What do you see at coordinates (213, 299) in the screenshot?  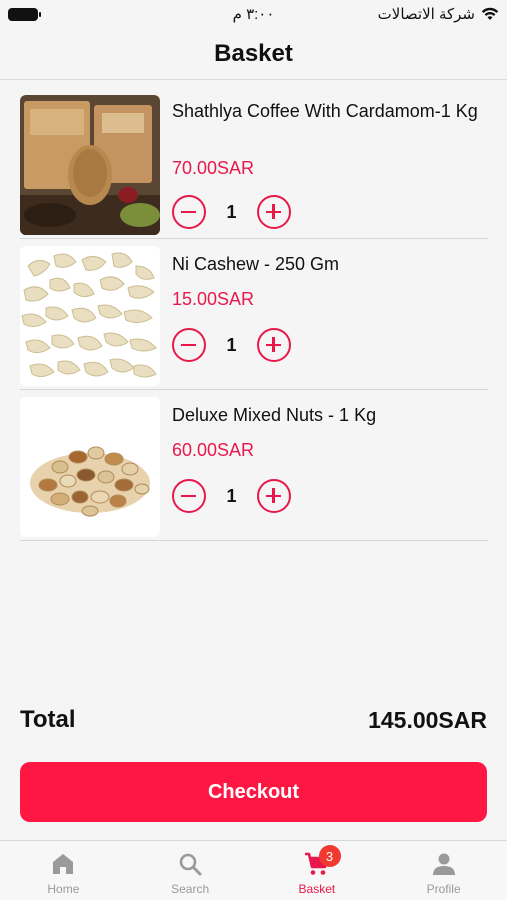 I see `product-price: 15.00SAR` at bounding box center [213, 299].